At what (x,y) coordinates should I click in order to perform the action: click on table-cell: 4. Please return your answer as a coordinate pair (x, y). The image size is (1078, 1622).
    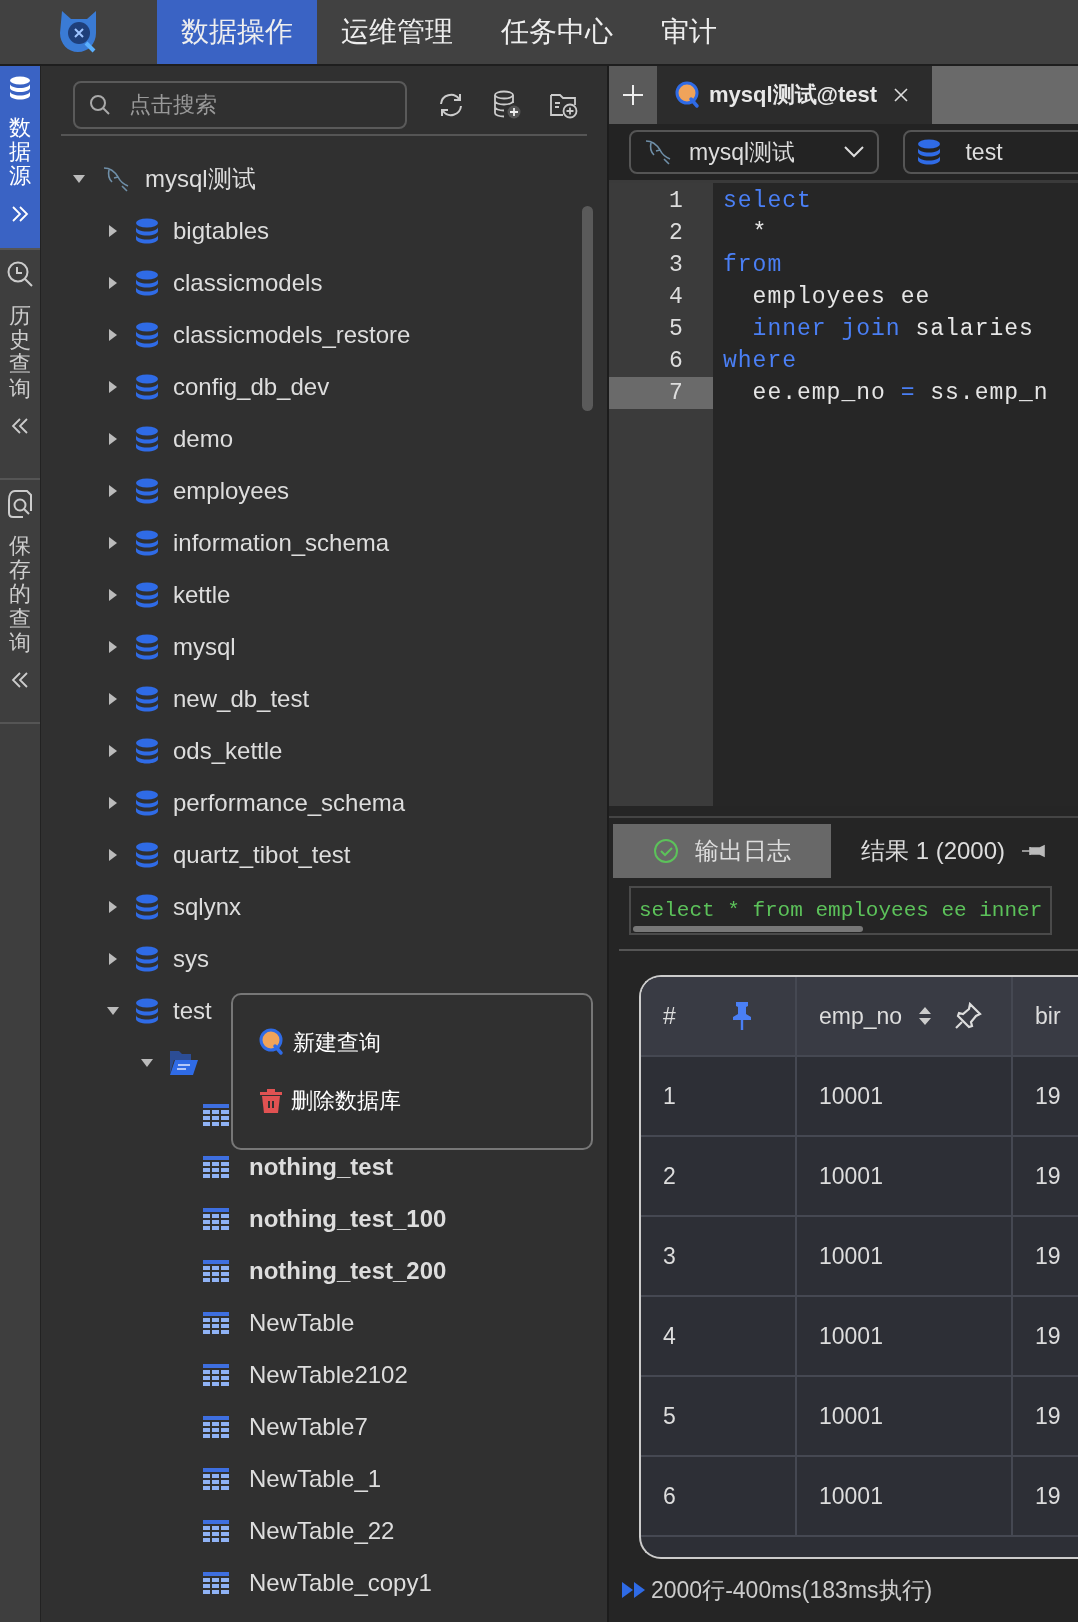
    Looking at the image, I should click on (719, 1336).